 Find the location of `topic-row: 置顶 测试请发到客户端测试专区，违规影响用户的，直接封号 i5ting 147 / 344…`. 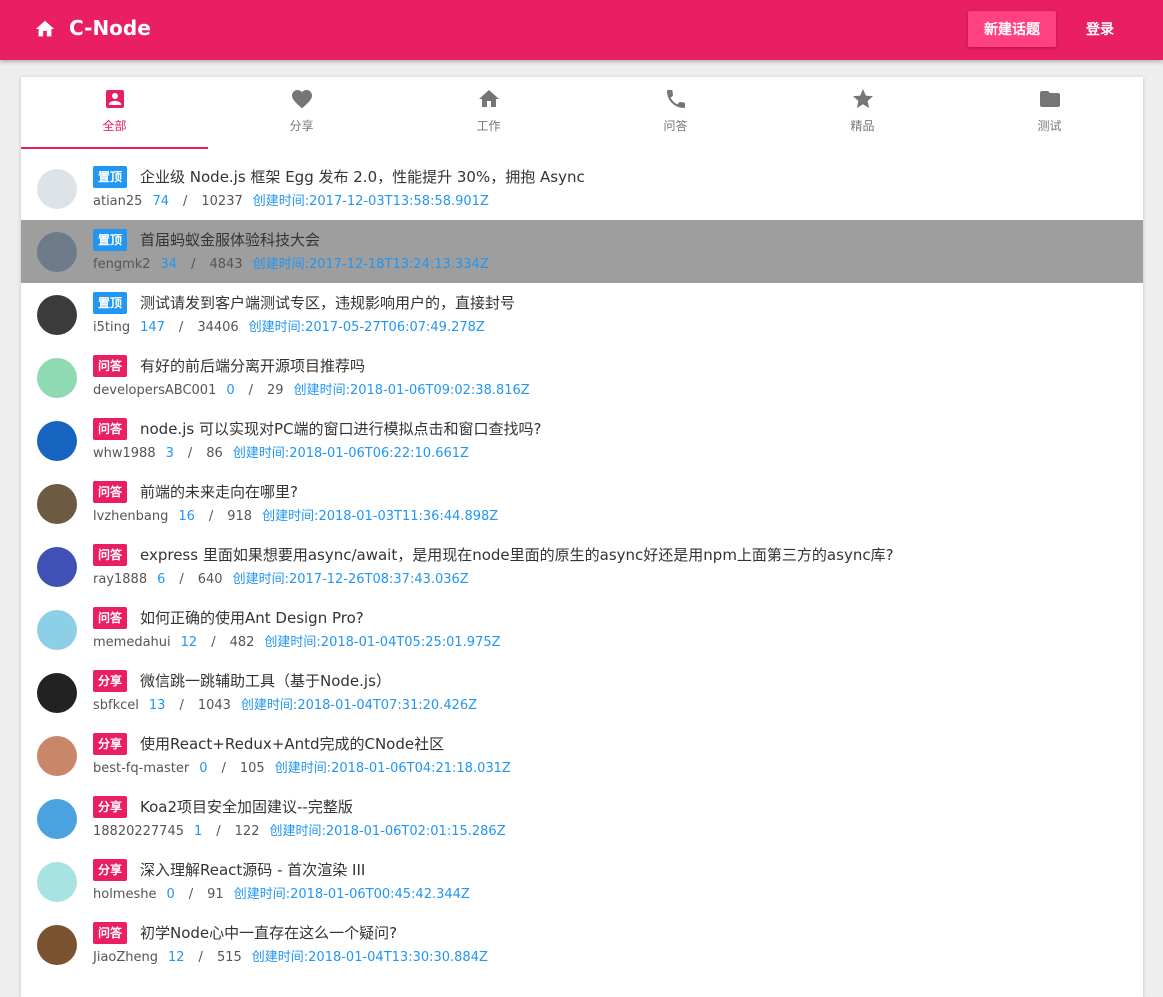

topic-row: 置顶 测试请发到客户端测试专区，违规影响用户的，直接封号 i5ting 147 / 344… is located at coordinates (582, 314).